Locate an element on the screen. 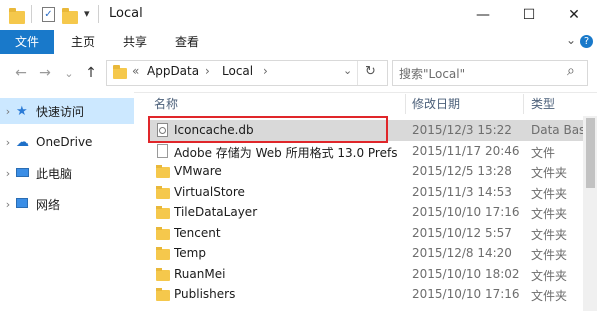  file-name: Publishers is located at coordinates (205, 294).